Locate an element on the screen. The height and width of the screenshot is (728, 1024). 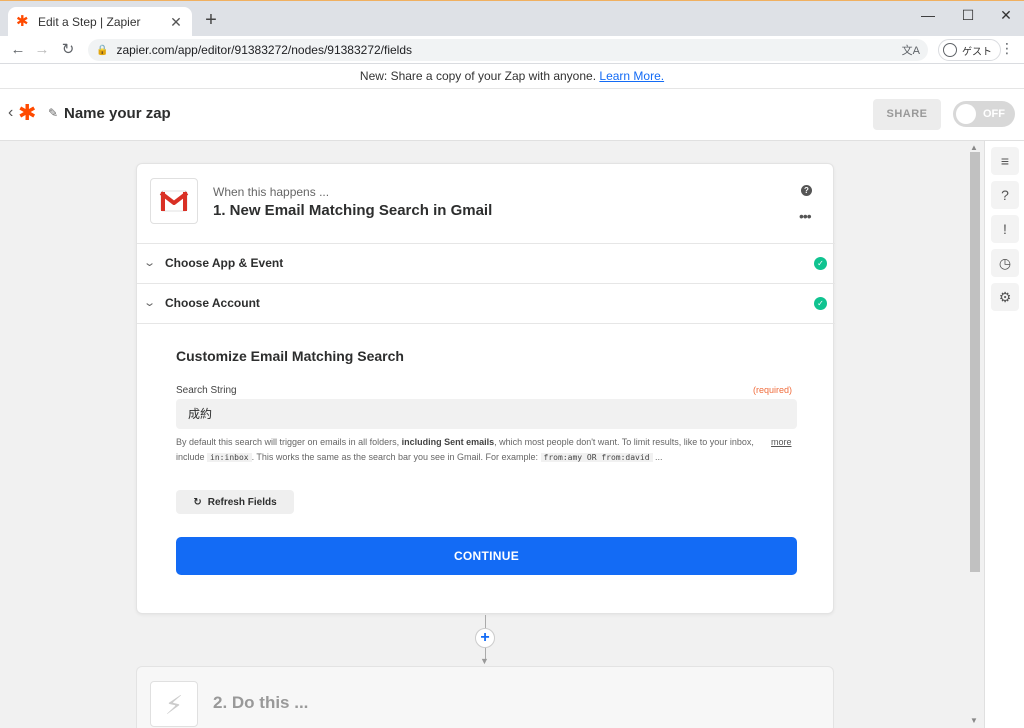
browser-tab: ✱ Edit a Step | Zapier ✕ is located at coordinates (100, 22).